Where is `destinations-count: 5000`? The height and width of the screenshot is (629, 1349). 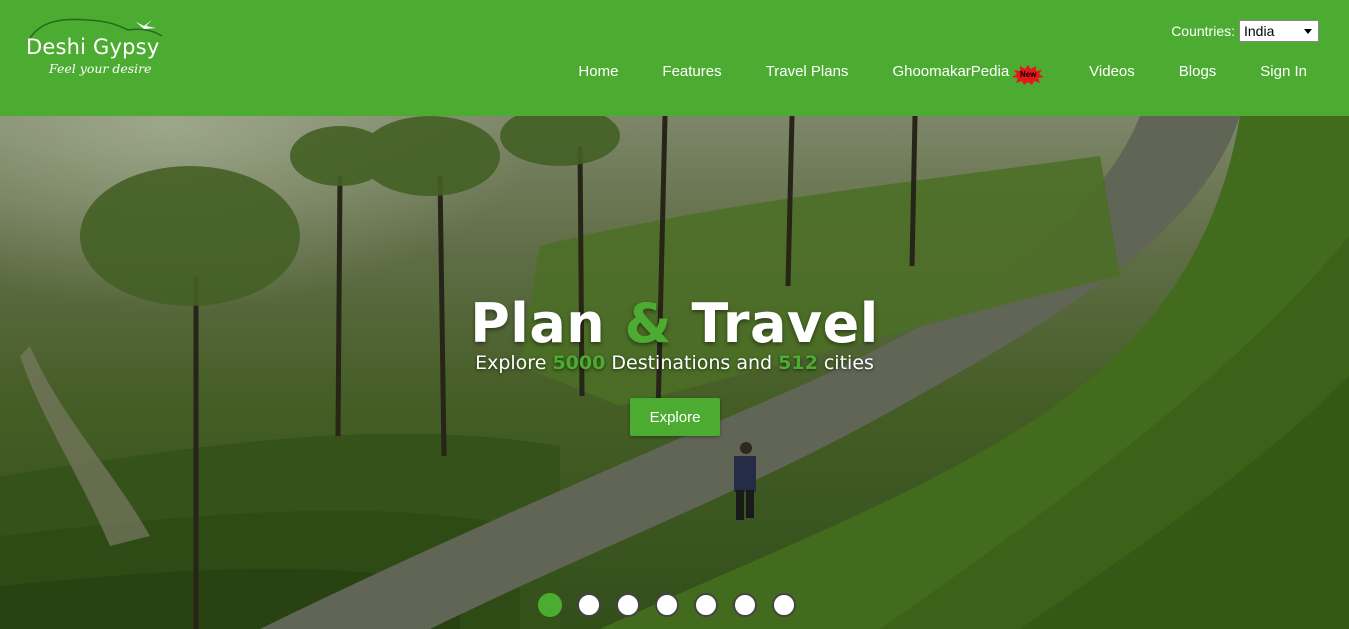 destinations-count: 5000 is located at coordinates (579, 363).